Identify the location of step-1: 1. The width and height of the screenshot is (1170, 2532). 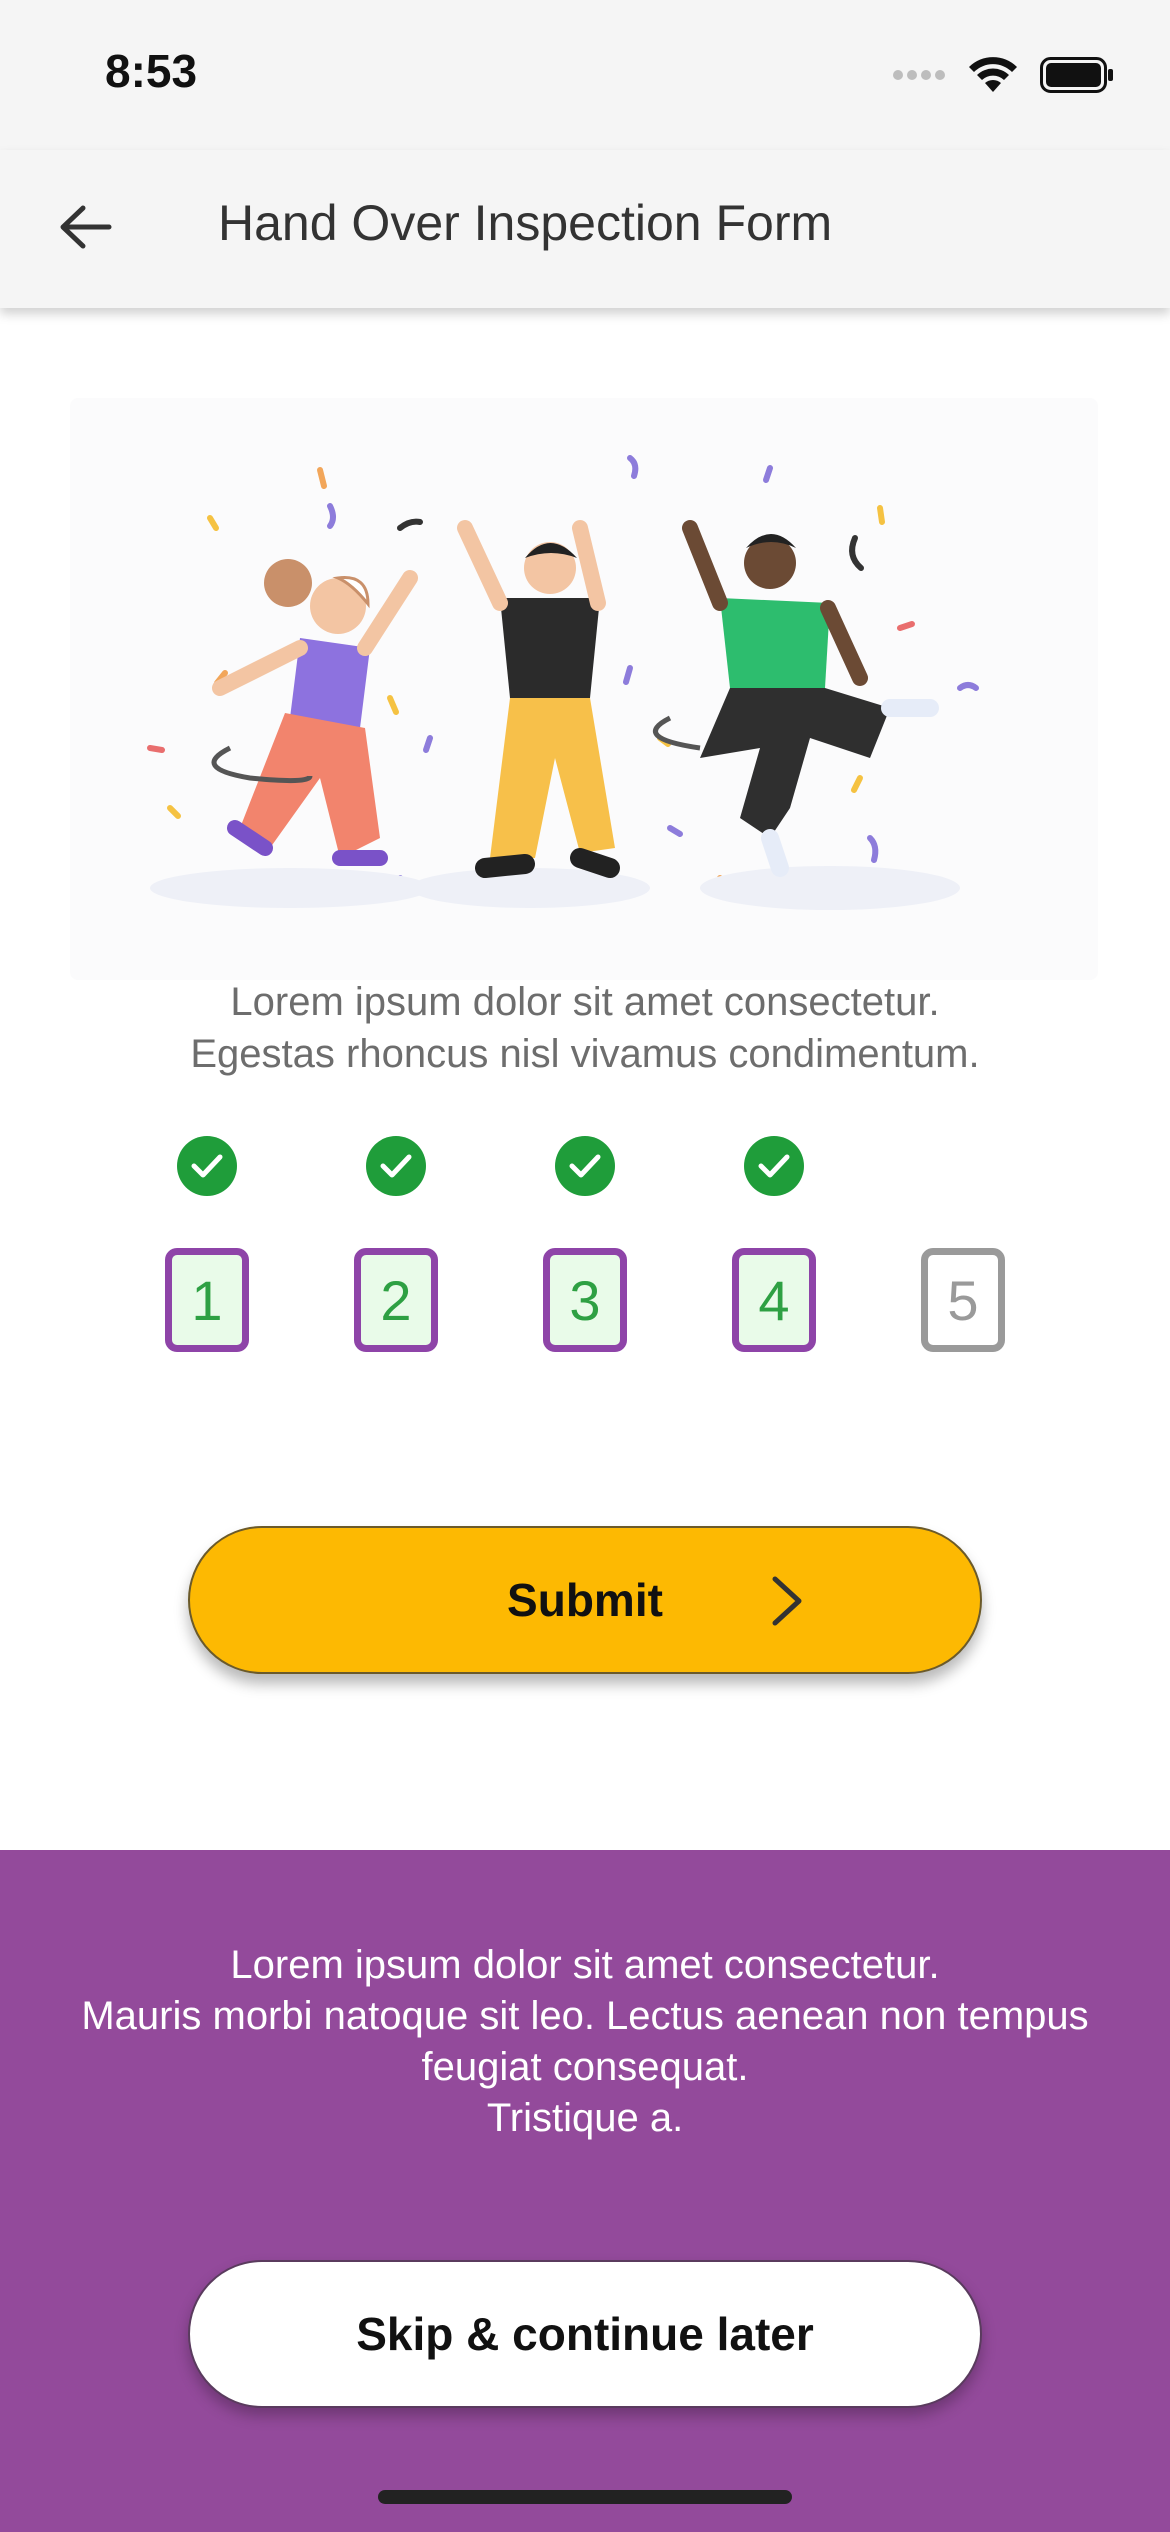
(207, 1300).